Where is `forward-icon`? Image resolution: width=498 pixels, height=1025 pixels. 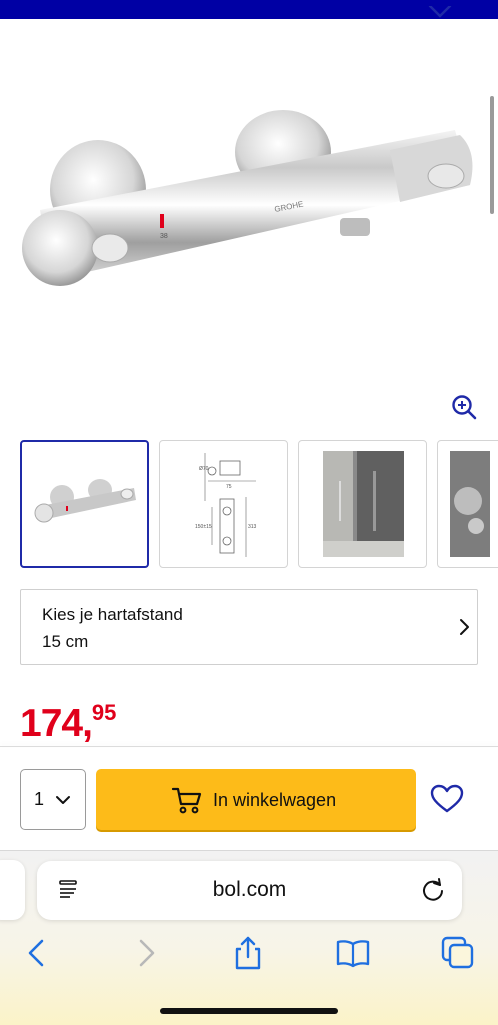 forward-icon is located at coordinates (145, 953).